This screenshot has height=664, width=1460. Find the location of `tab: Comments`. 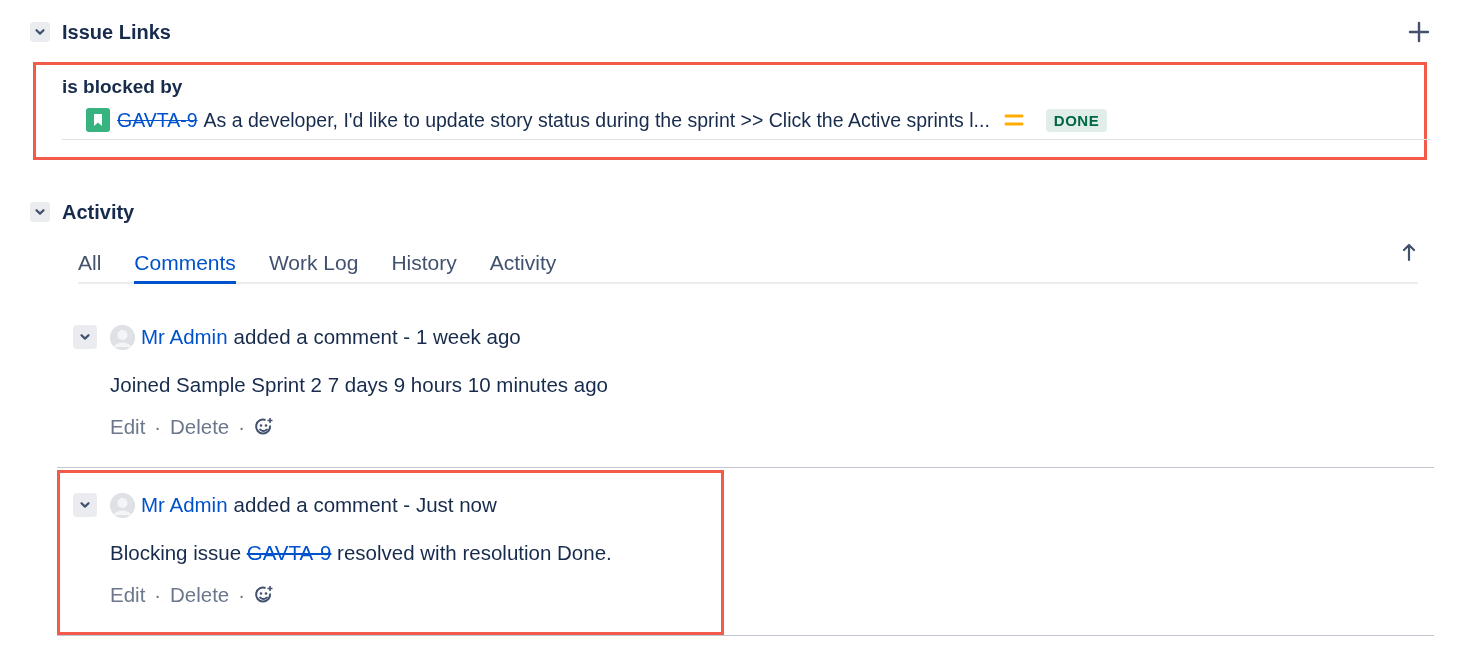

tab: Comments is located at coordinates (185, 267).